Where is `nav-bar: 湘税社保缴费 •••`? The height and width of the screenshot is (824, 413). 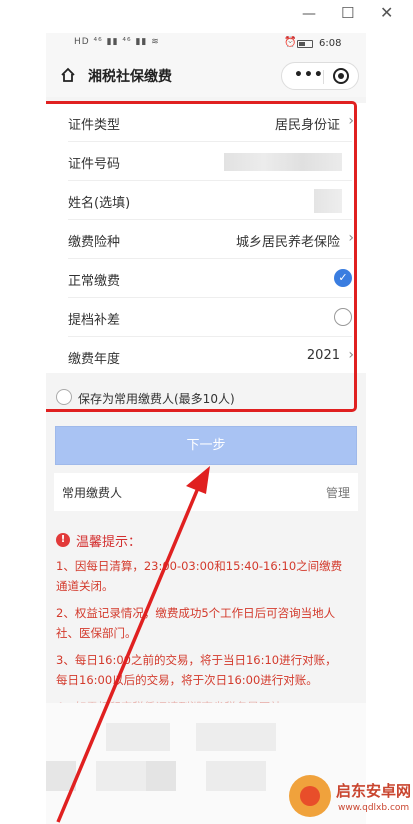 nav-bar: 湘税社保缴费 ••• is located at coordinates (206, 76).